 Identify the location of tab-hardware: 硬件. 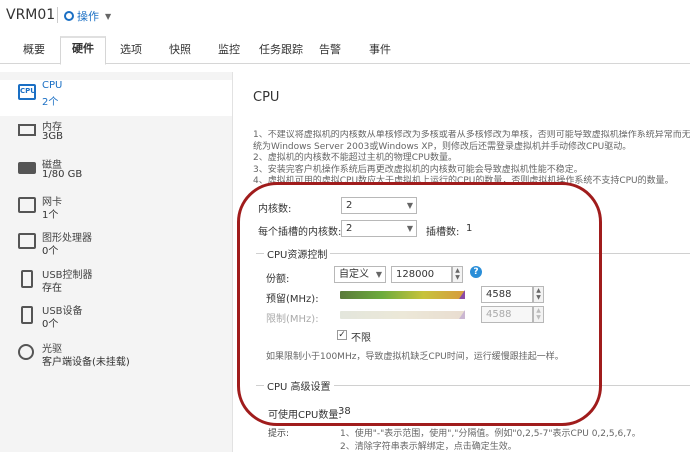
(83, 50).